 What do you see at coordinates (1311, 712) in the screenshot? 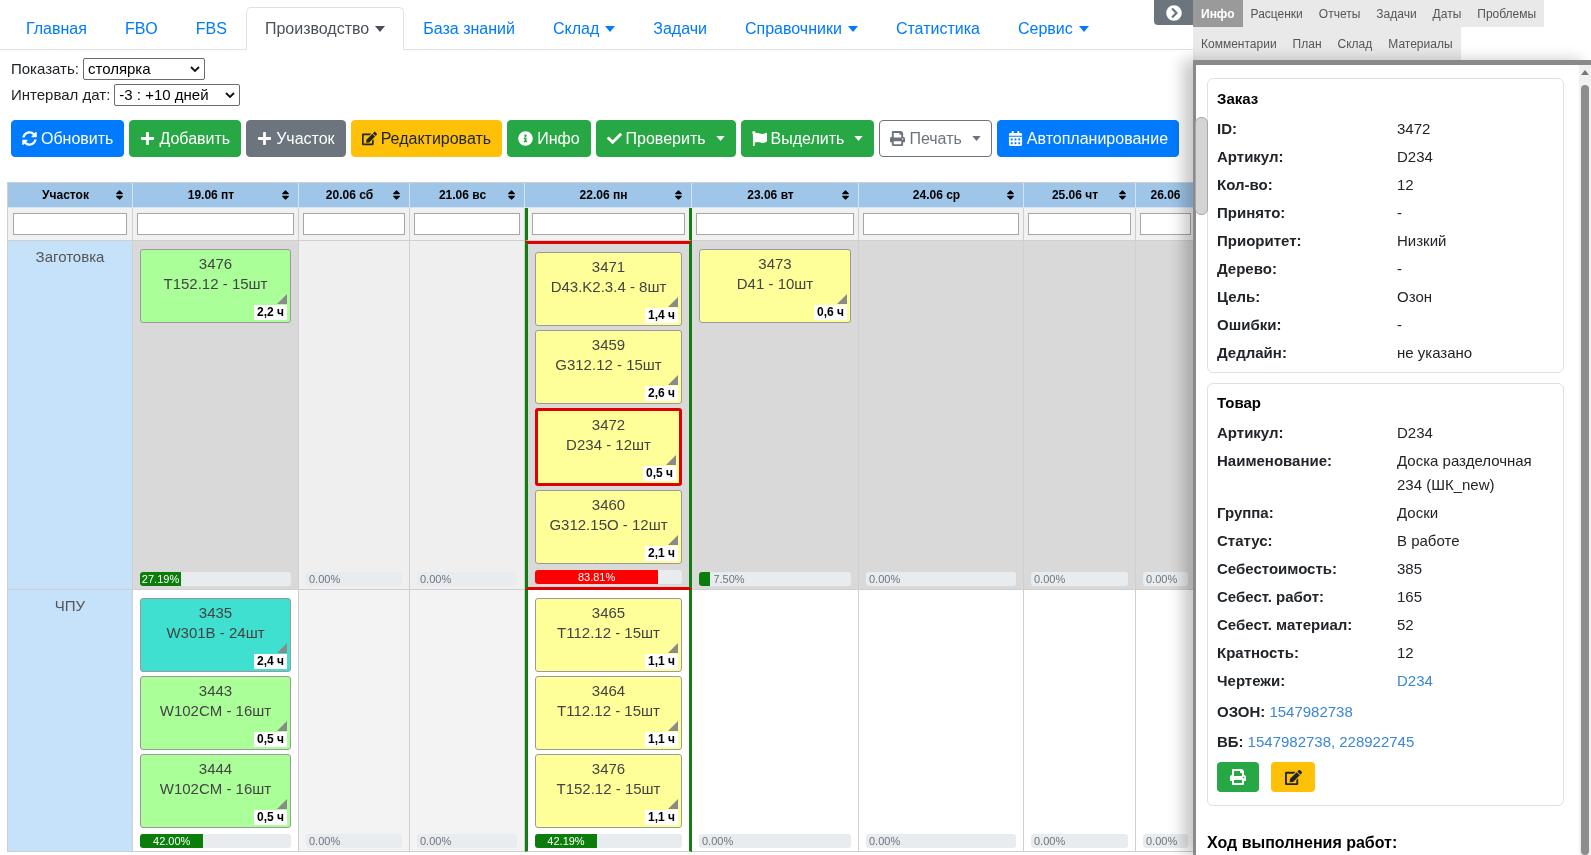
I see `id-link: 1547982738` at bounding box center [1311, 712].